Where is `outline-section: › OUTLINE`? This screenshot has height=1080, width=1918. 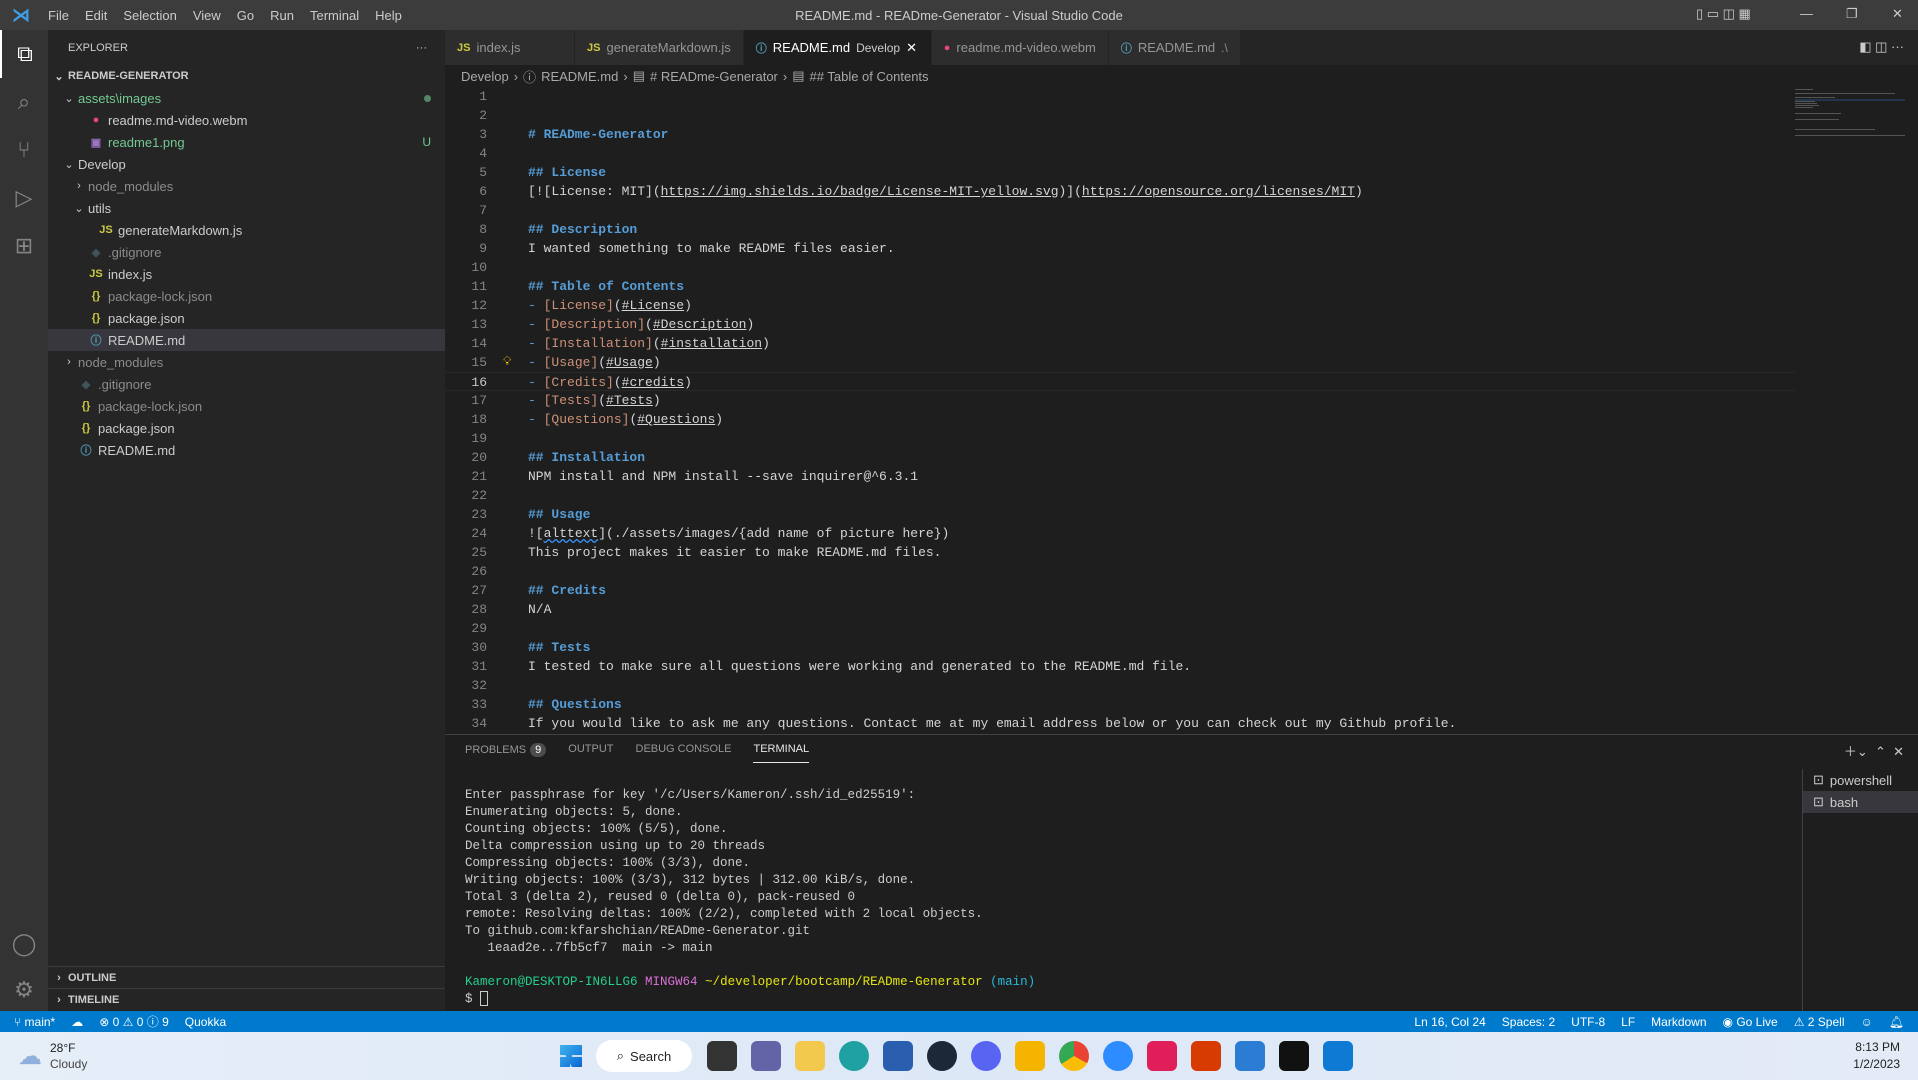 outline-section: › OUTLINE is located at coordinates (246, 977).